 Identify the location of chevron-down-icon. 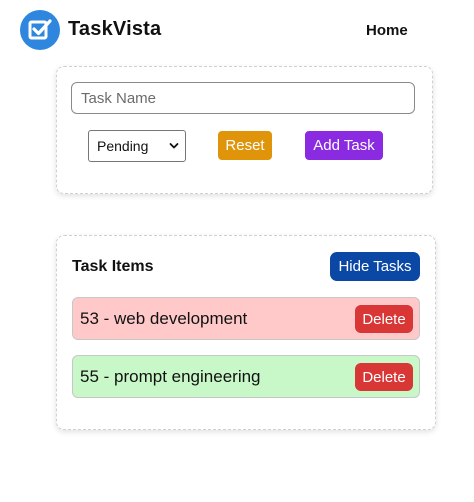
(174, 146).